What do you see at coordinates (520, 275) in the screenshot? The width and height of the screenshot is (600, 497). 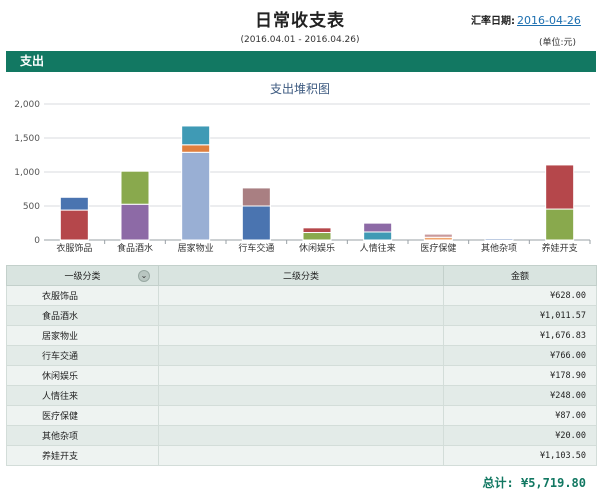 I see `header-amount: 金额` at bounding box center [520, 275].